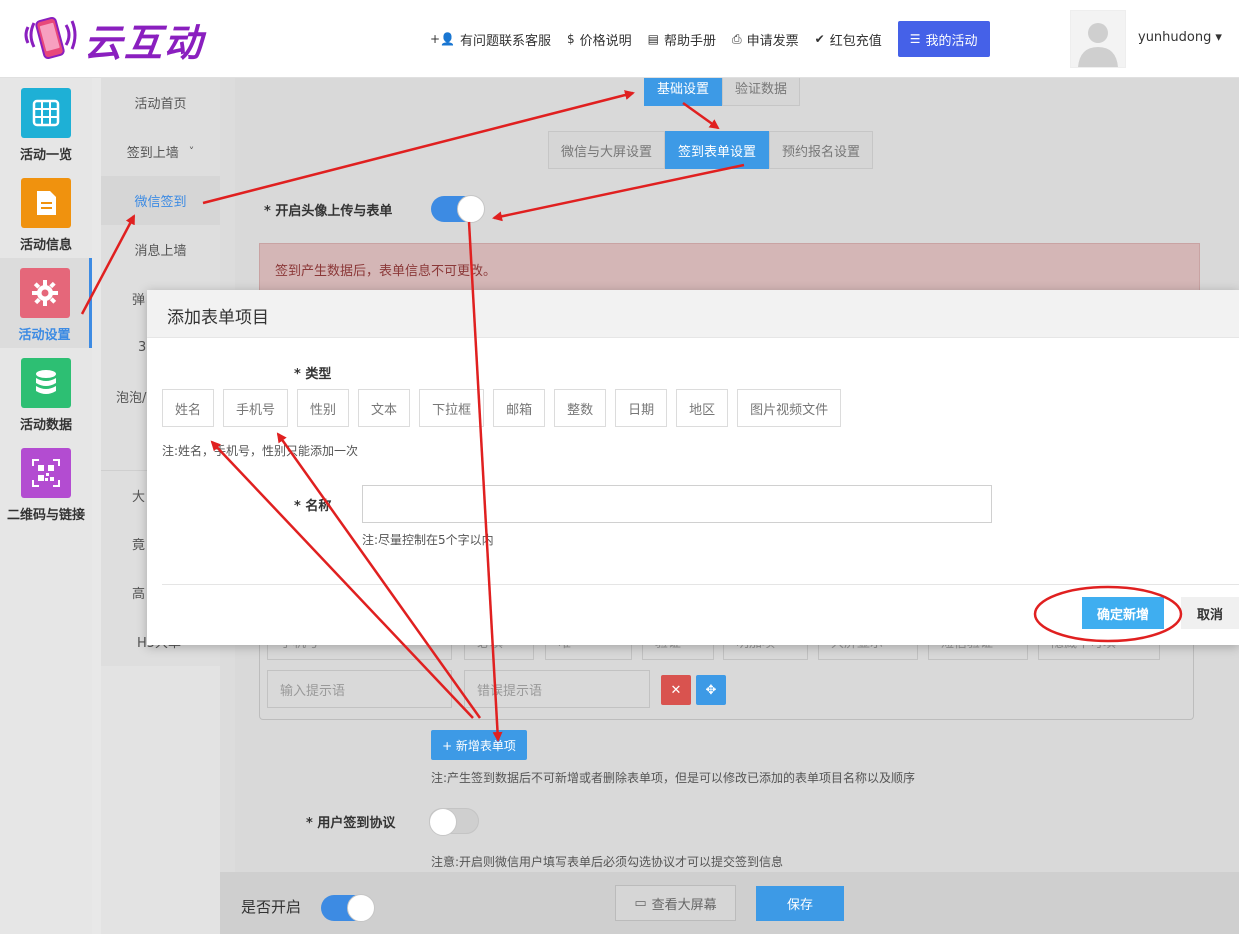 This screenshot has height=934, width=1239. Describe the element at coordinates (571, 39) in the screenshot. I see `dollar-icon: $` at that location.